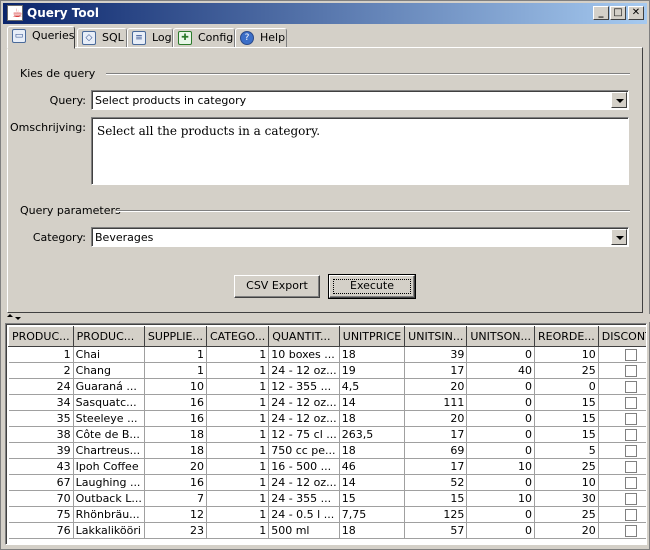 The image size is (650, 550). Describe the element at coordinates (41, 37) in the screenshot. I see `tab-queries: ▭ Queries` at that location.